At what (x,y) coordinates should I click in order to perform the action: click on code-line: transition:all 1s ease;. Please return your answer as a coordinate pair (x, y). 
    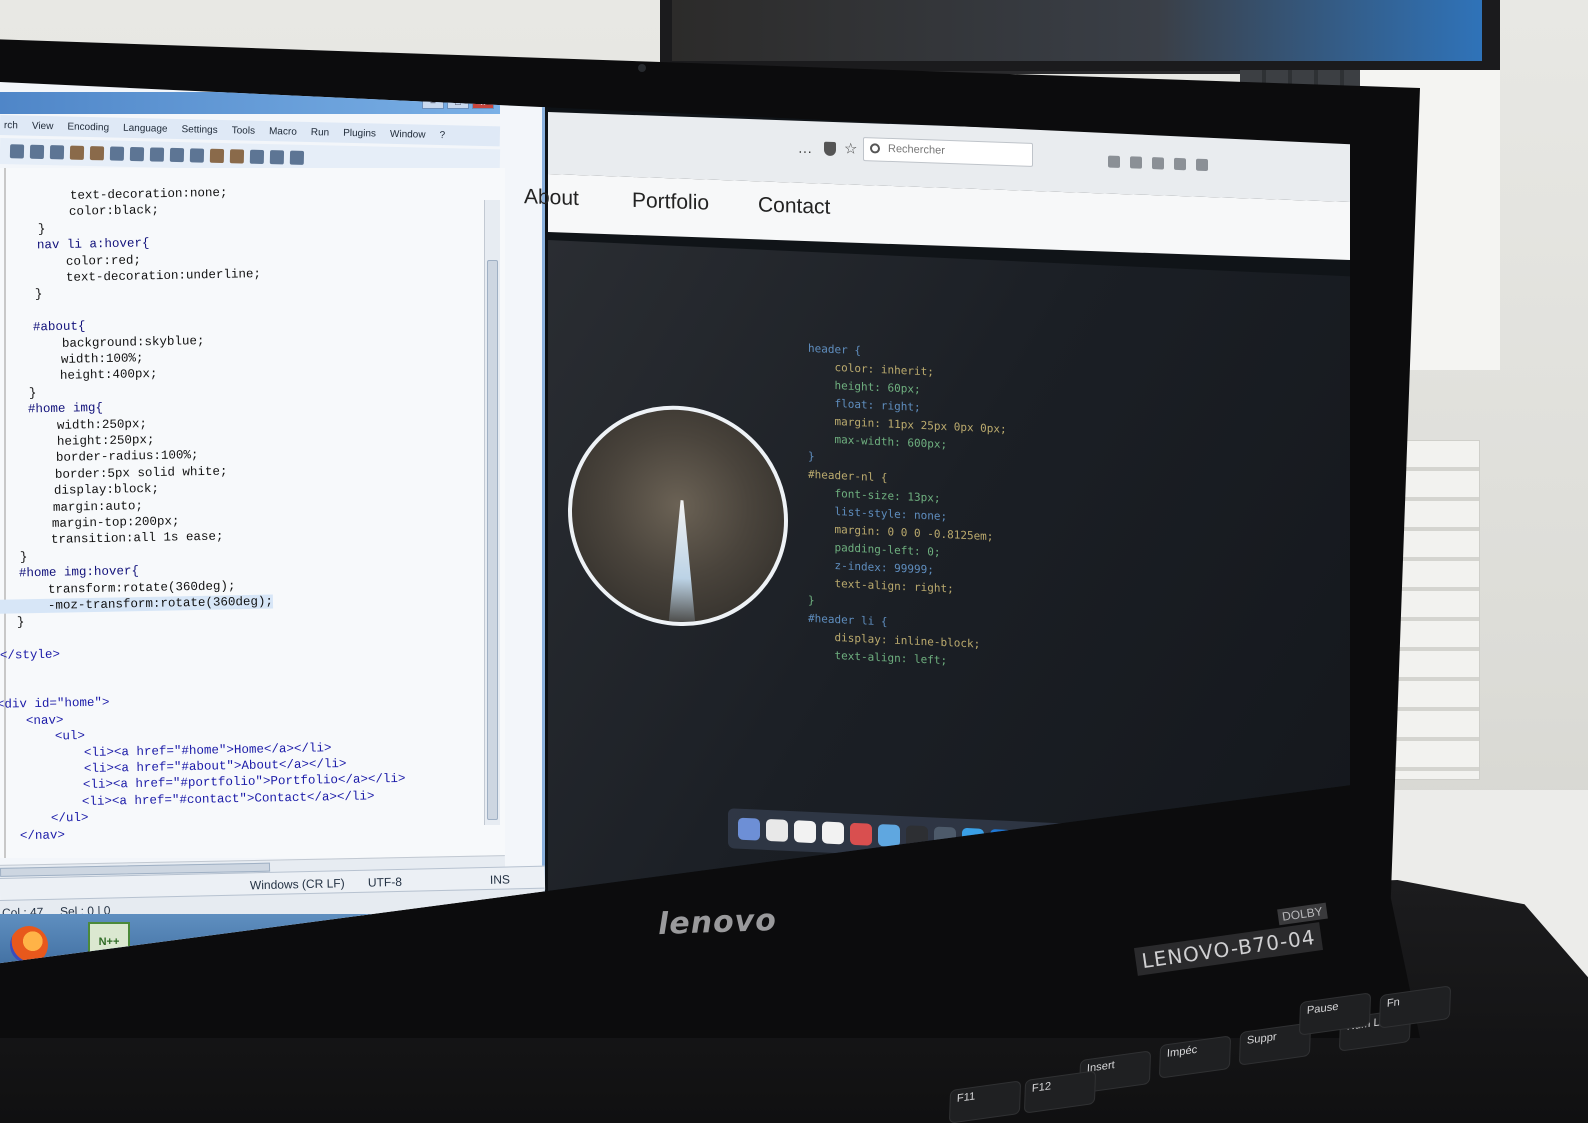
    Looking at the image, I should click on (112, 539).